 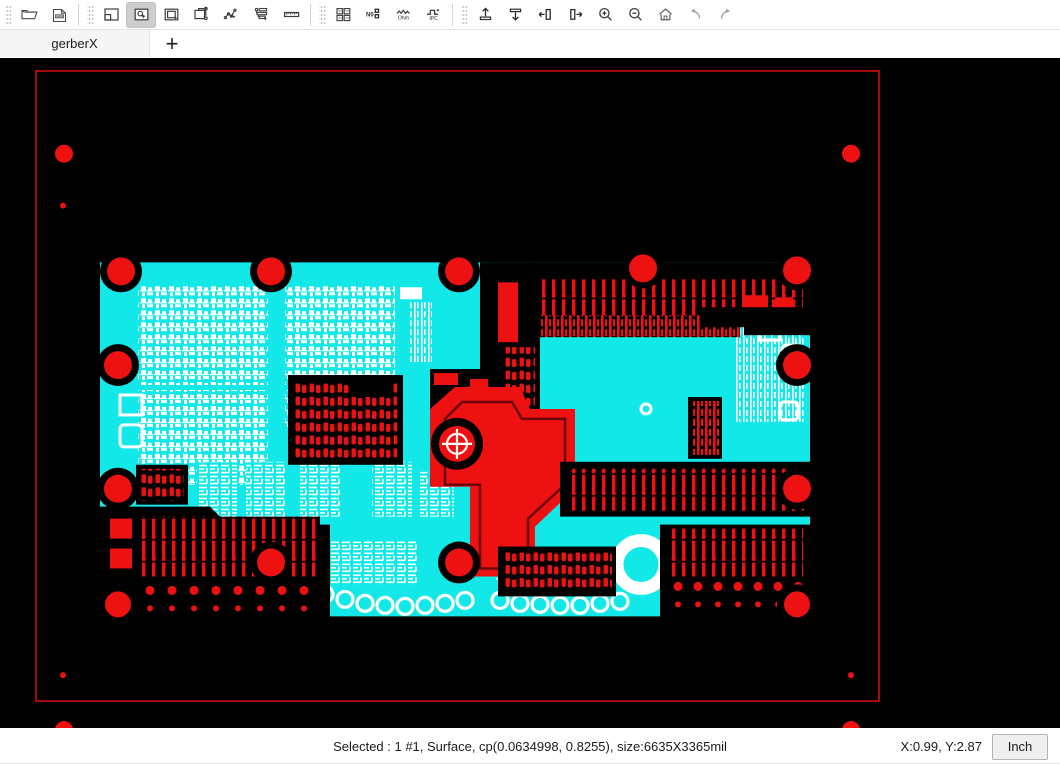 What do you see at coordinates (464, 14) in the screenshot?
I see `toolbar-grip-io` at bounding box center [464, 14].